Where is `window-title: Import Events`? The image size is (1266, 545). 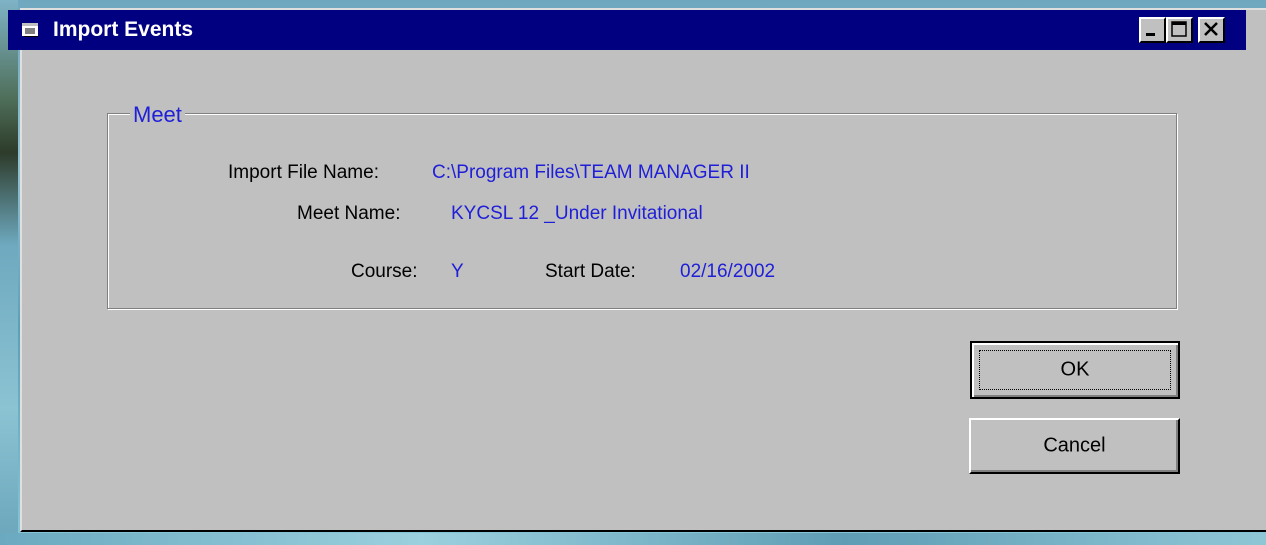
window-title: Import Events is located at coordinates (123, 29).